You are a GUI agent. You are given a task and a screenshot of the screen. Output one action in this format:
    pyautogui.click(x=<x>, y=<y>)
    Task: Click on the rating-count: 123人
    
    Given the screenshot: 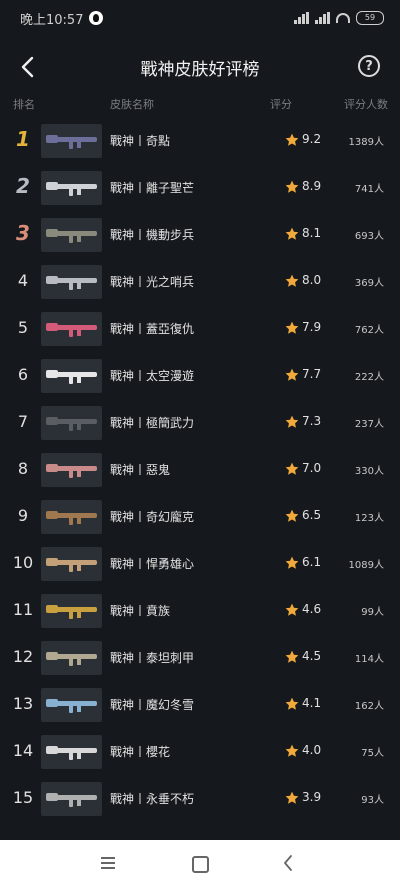 What is the action you would take?
    pyautogui.click(x=369, y=518)
    